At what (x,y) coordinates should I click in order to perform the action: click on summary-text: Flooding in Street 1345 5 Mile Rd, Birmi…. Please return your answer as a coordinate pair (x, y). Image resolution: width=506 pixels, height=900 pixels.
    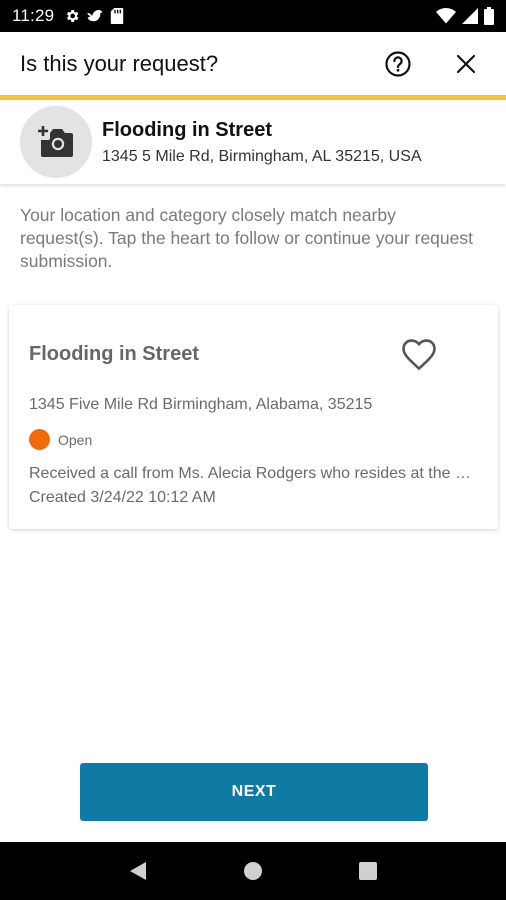
    Looking at the image, I should click on (262, 142).